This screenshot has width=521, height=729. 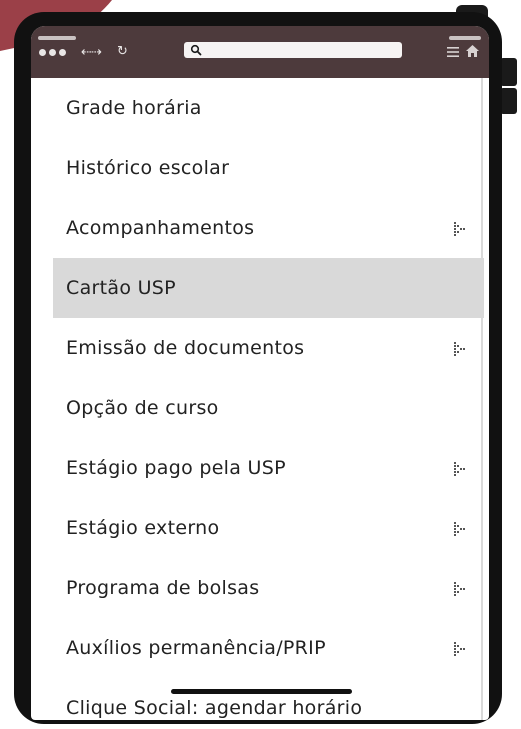 What do you see at coordinates (508, 101) in the screenshot?
I see `device-volume-down-button` at bounding box center [508, 101].